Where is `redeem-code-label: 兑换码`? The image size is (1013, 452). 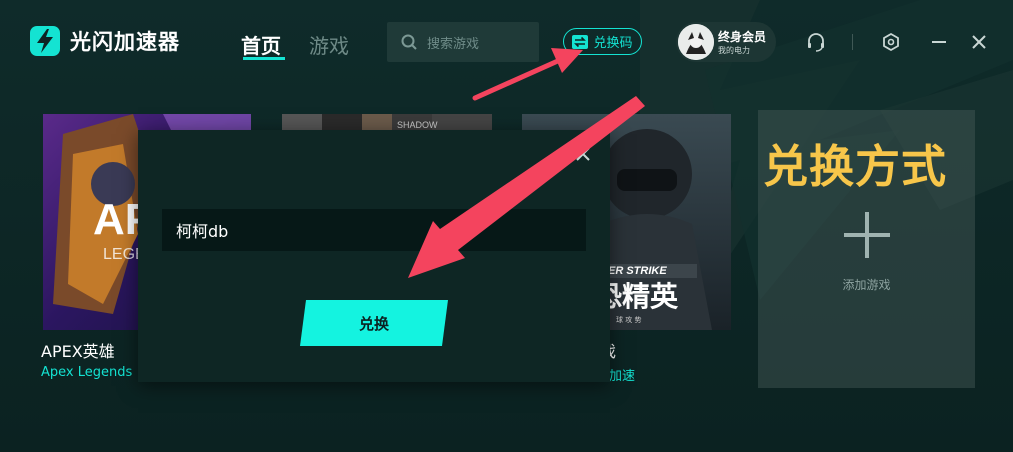
redeem-code-label: 兑换码 is located at coordinates (613, 43).